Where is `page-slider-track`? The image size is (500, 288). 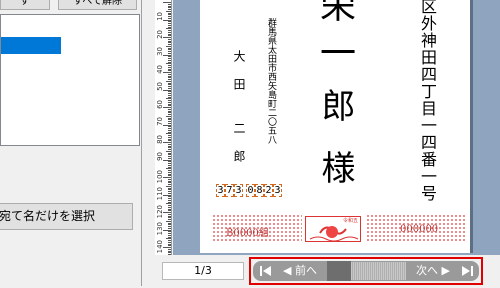
page-slider-track is located at coordinates (378, 271).